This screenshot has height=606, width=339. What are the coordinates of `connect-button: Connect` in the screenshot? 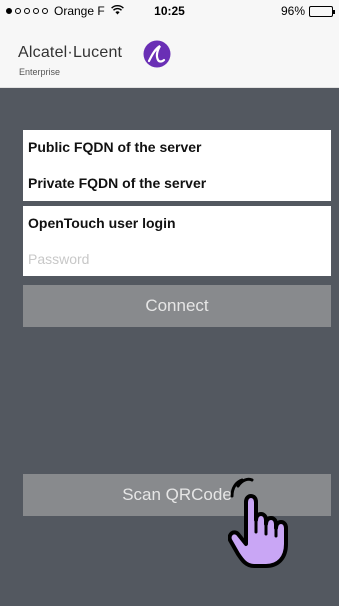 It's located at (177, 306).